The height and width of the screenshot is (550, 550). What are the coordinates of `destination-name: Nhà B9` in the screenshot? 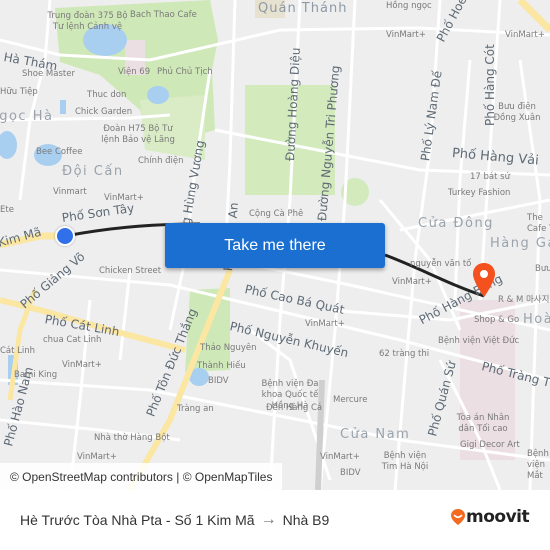 It's located at (306, 520).